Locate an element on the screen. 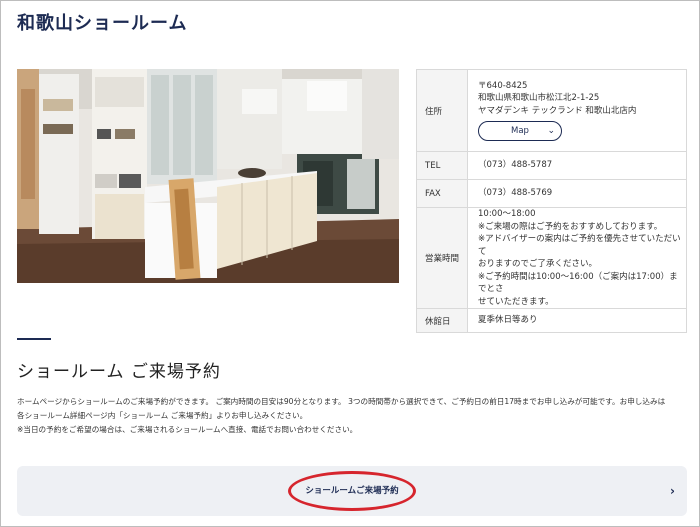 Image resolution: width=700 pixels, height=527 pixels. hours-line: せていただきます。 is located at coordinates (516, 301).